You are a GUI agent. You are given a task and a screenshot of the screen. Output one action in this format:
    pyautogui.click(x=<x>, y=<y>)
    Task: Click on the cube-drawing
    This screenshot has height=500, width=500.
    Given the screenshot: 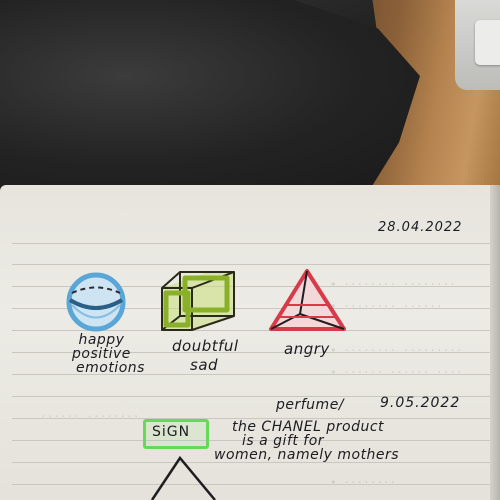 What is the action you would take?
    pyautogui.click(x=198, y=301)
    